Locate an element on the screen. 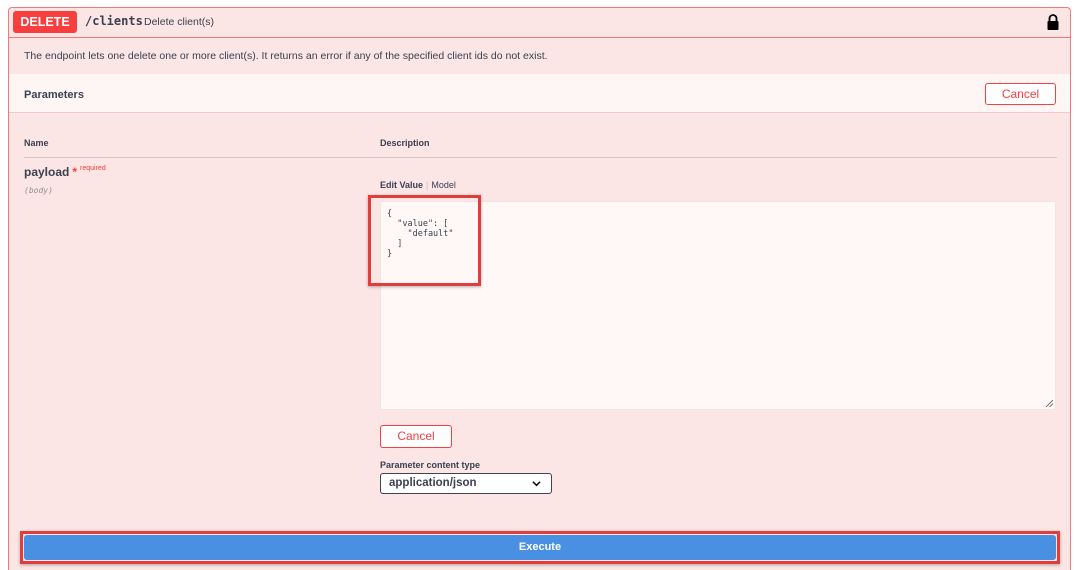 This screenshot has height=570, width=1077. column-header-description: Description is located at coordinates (405, 143).